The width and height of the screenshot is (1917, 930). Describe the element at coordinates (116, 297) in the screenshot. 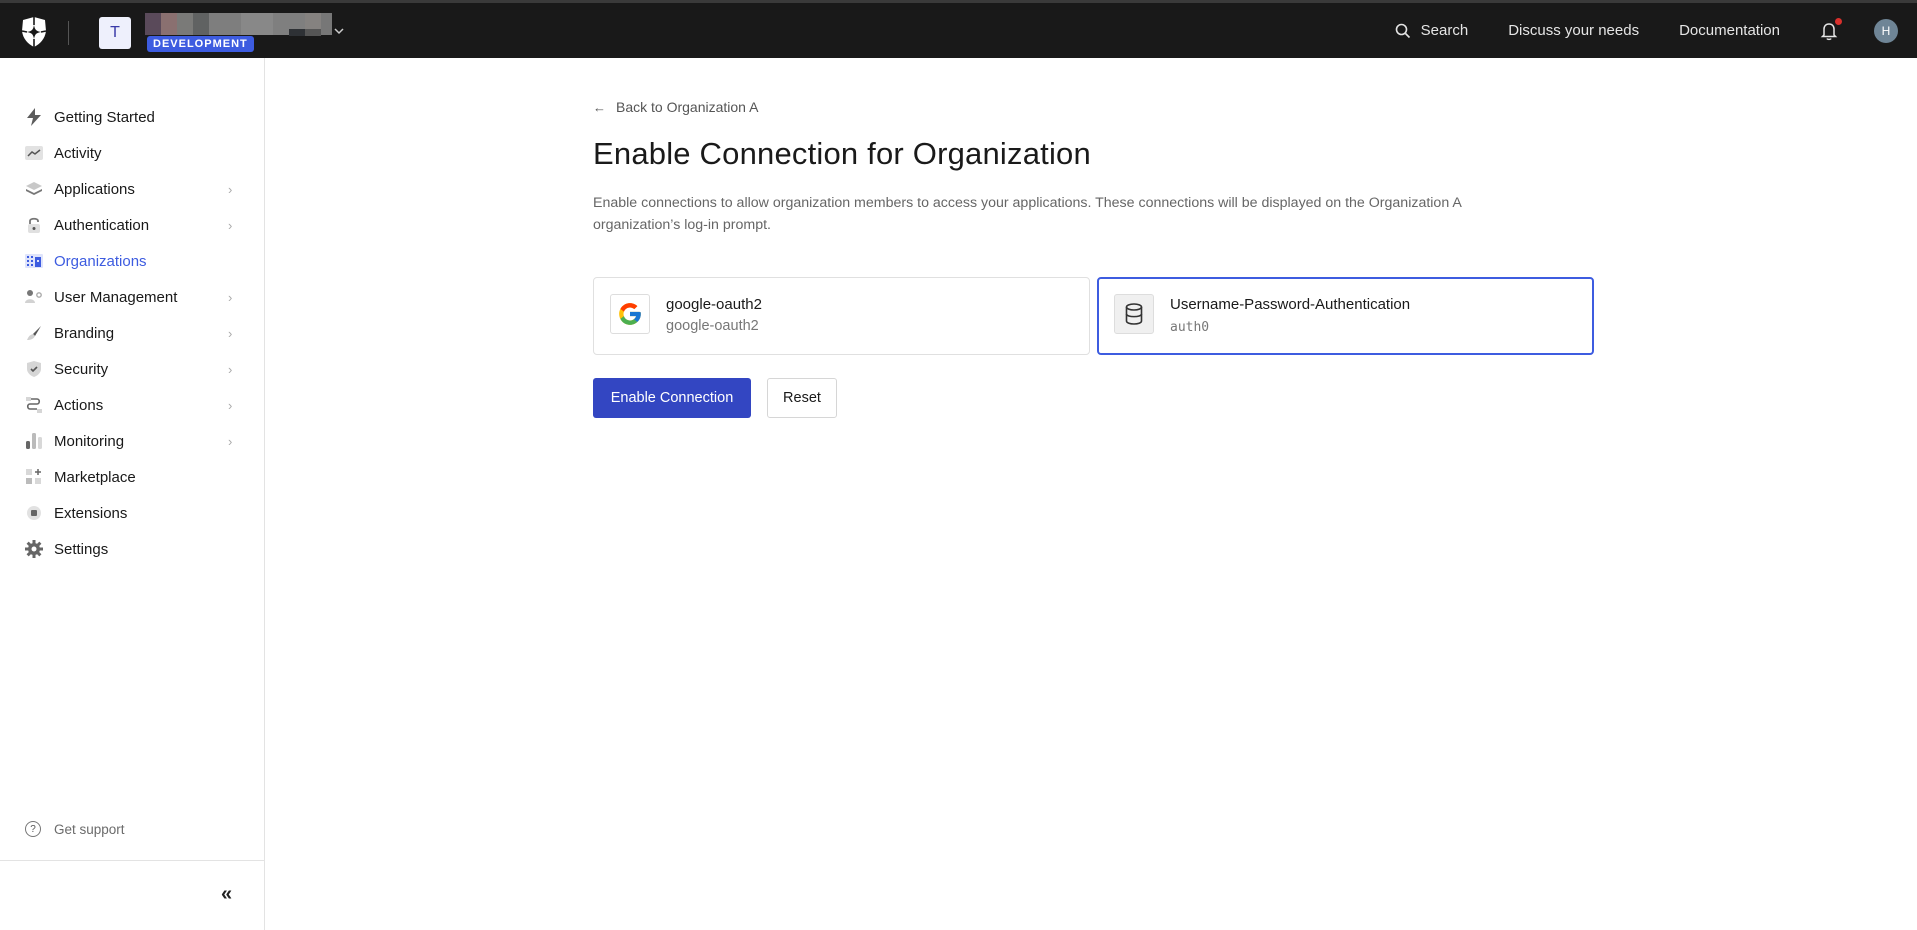

I see `sidebar-item-label: User Management` at that location.